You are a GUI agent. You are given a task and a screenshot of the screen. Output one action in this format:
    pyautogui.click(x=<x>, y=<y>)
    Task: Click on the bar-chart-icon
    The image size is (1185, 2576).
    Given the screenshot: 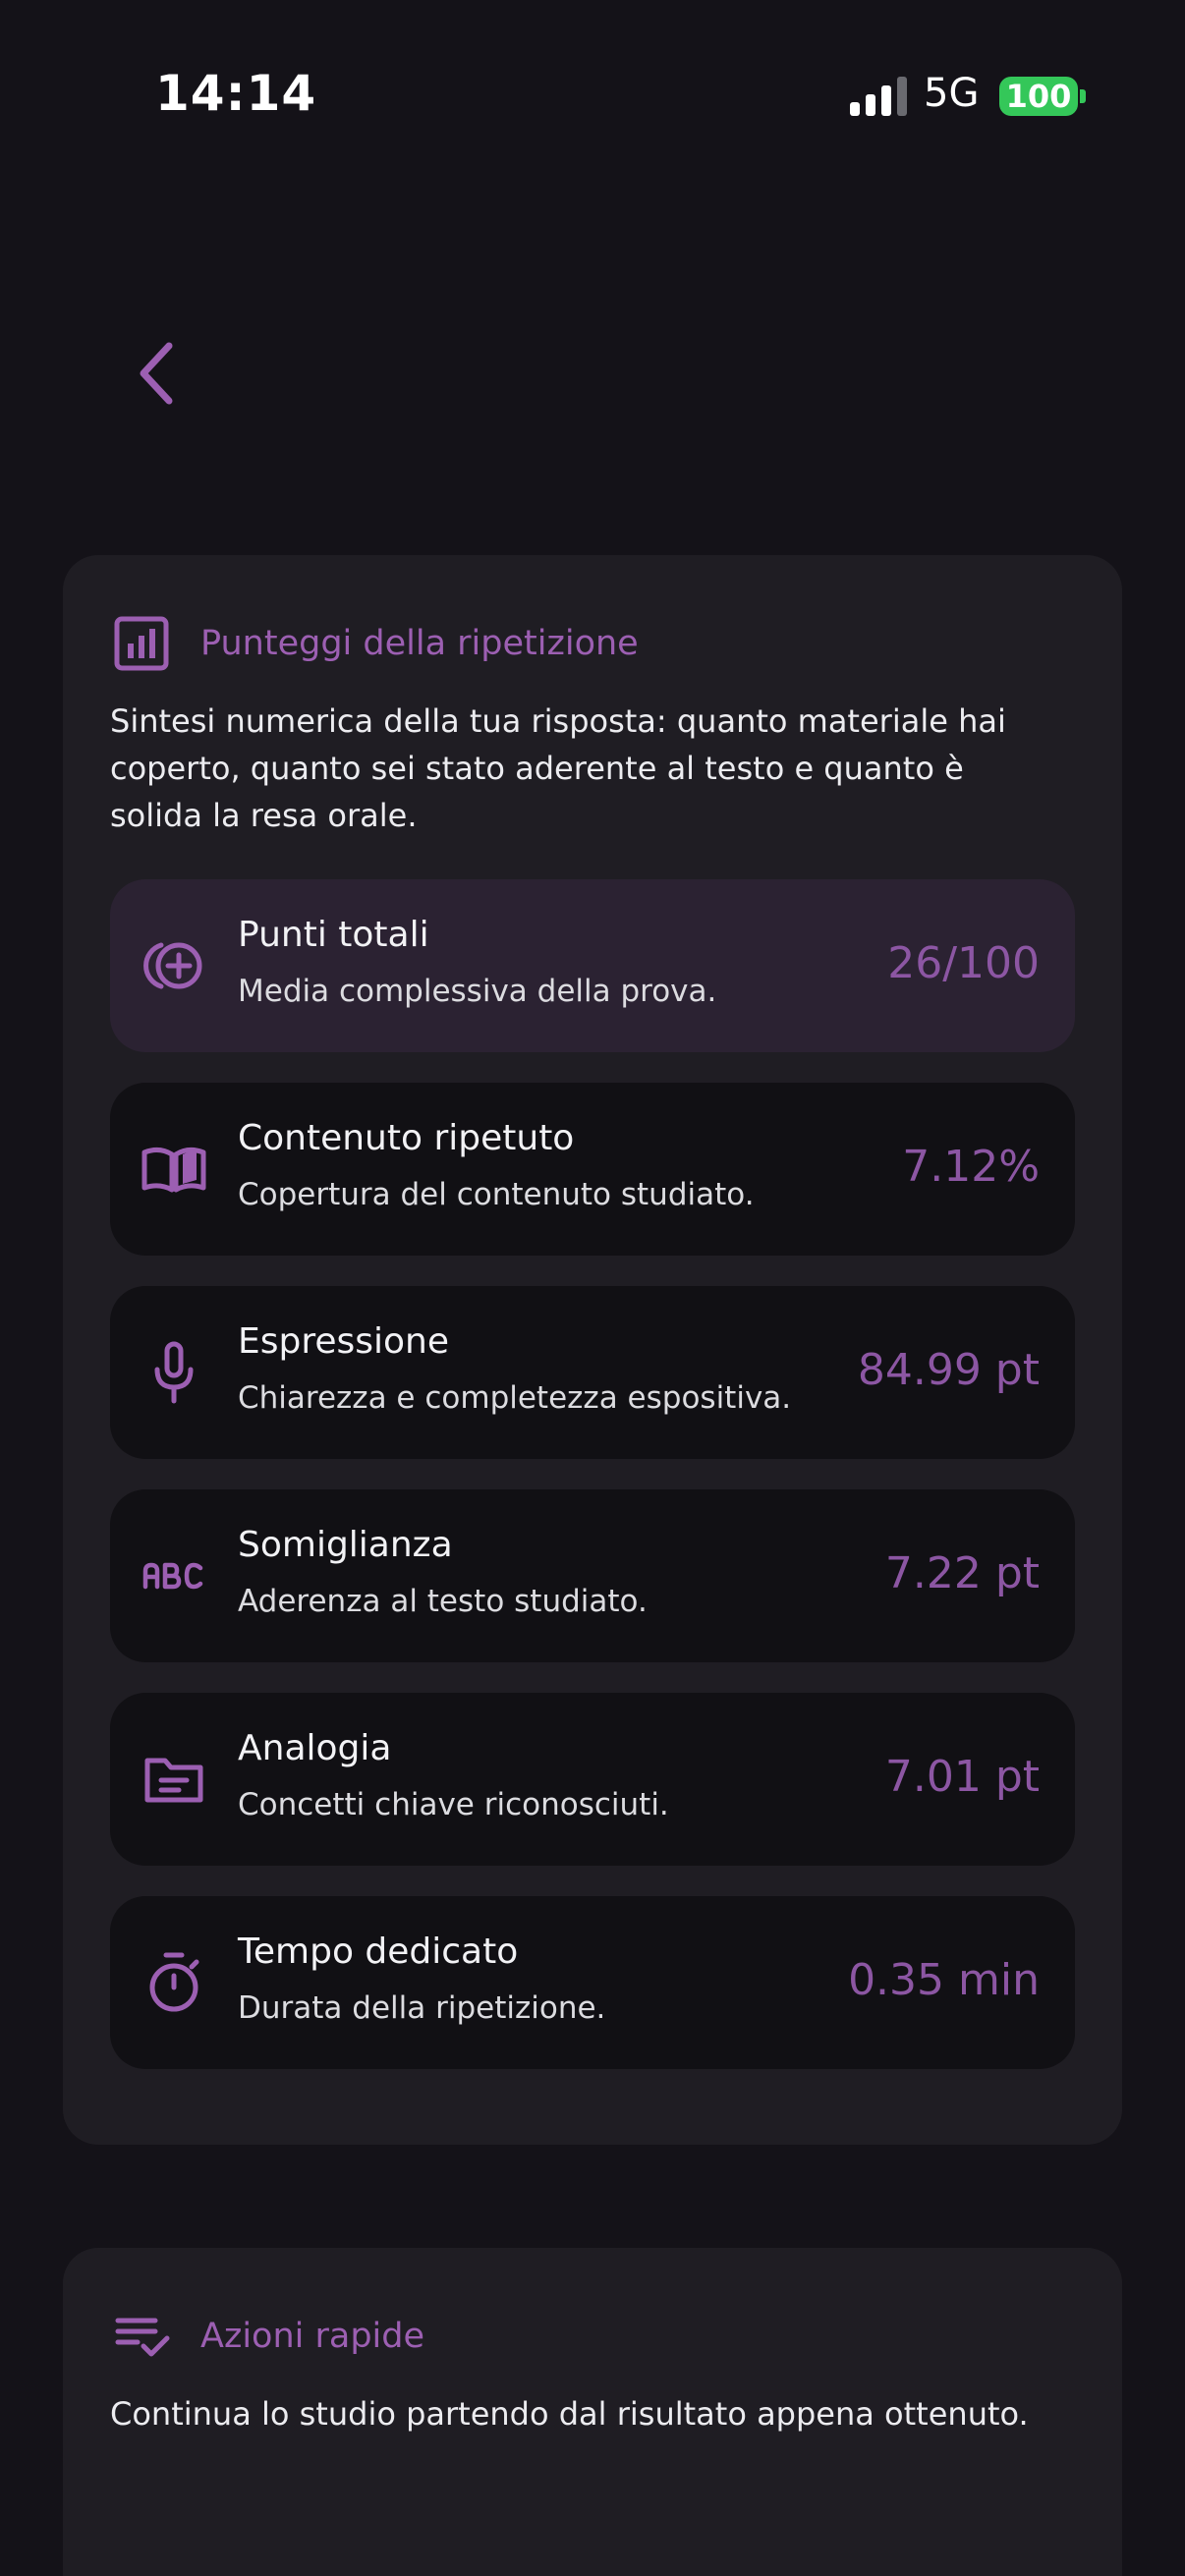 What is the action you would take?
    pyautogui.click(x=141, y=643)
    